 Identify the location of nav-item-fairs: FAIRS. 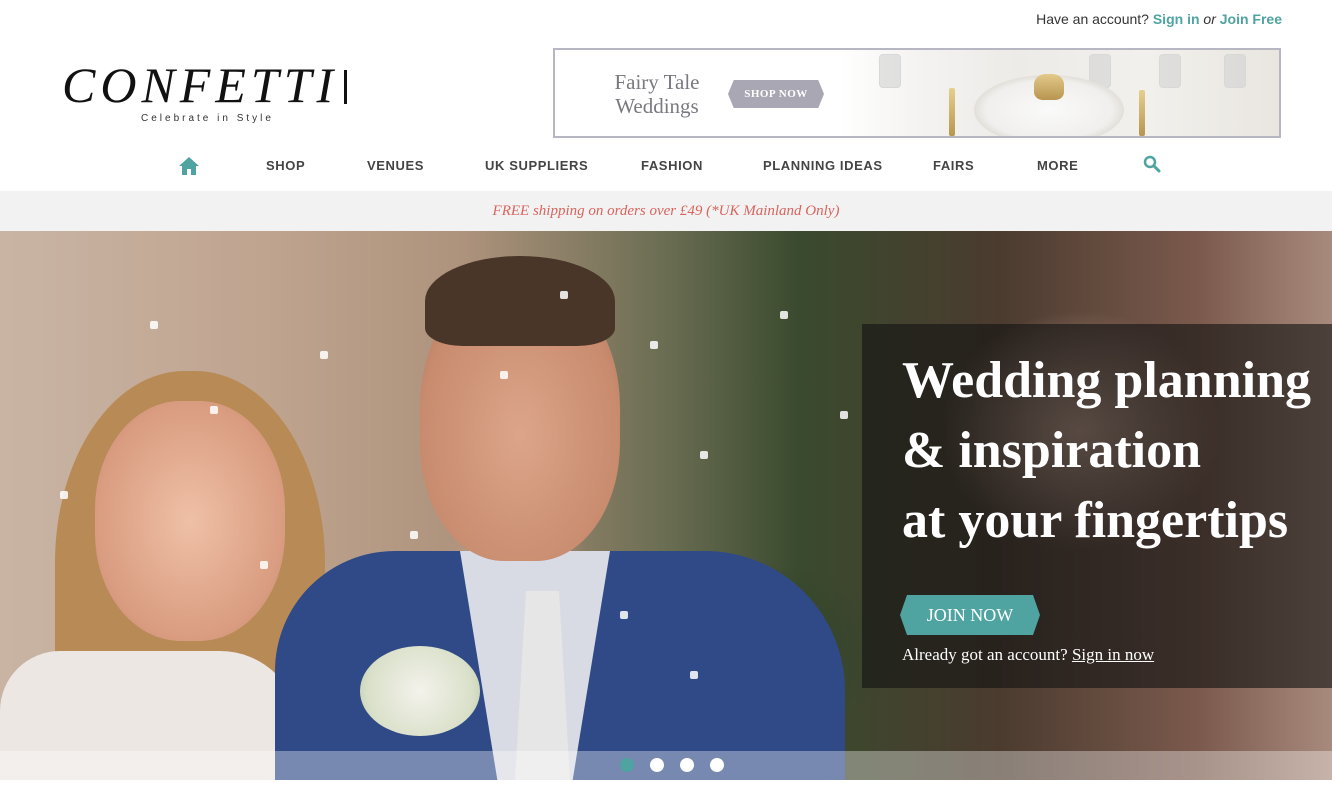
(953, 165).